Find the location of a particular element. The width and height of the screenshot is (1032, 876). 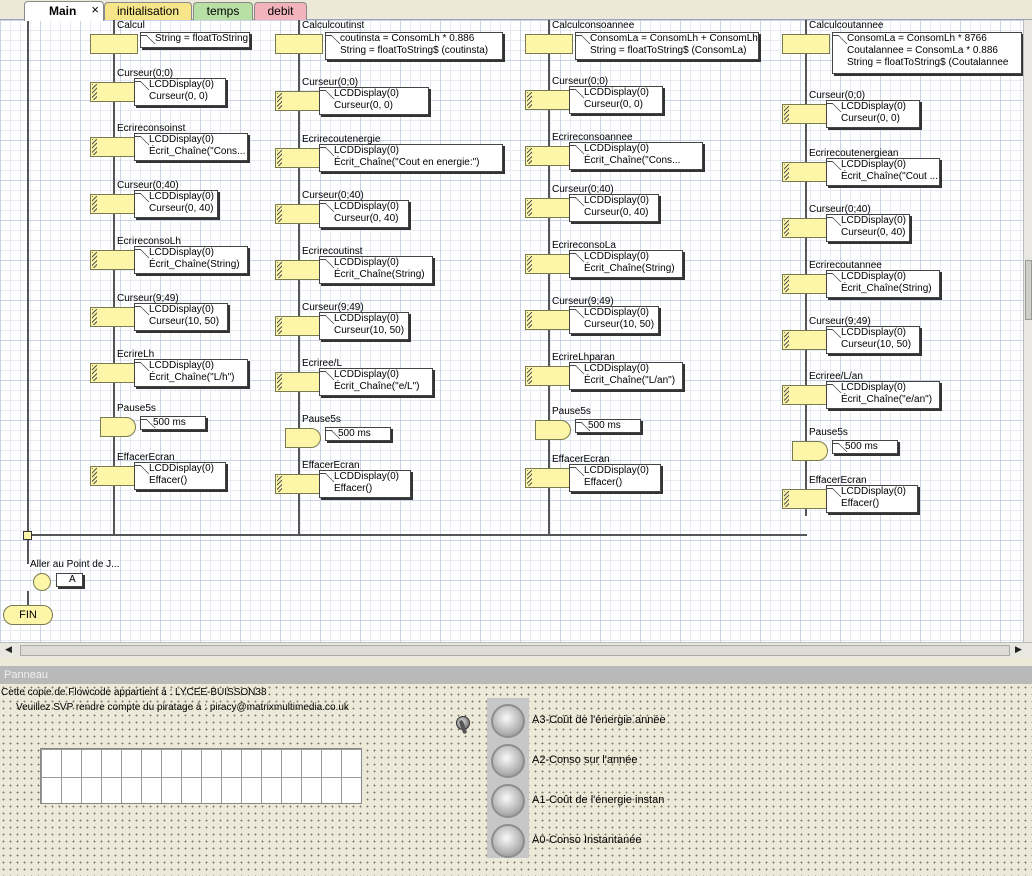

panel-title: Panneau is located at coordinates (516, 675).